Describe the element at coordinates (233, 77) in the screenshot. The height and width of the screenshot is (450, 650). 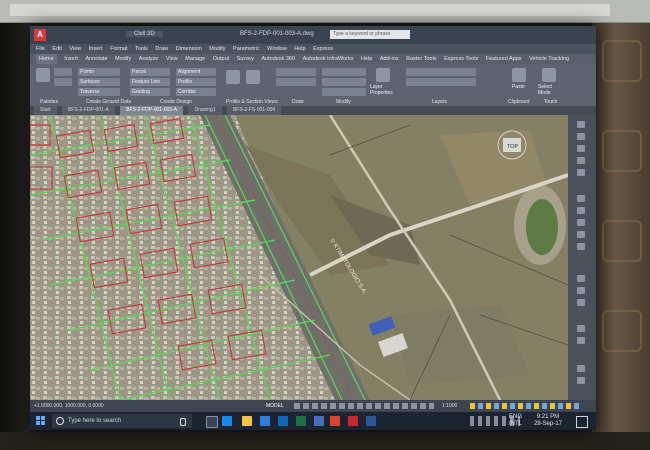
I see `profile-view-icon` at that location.